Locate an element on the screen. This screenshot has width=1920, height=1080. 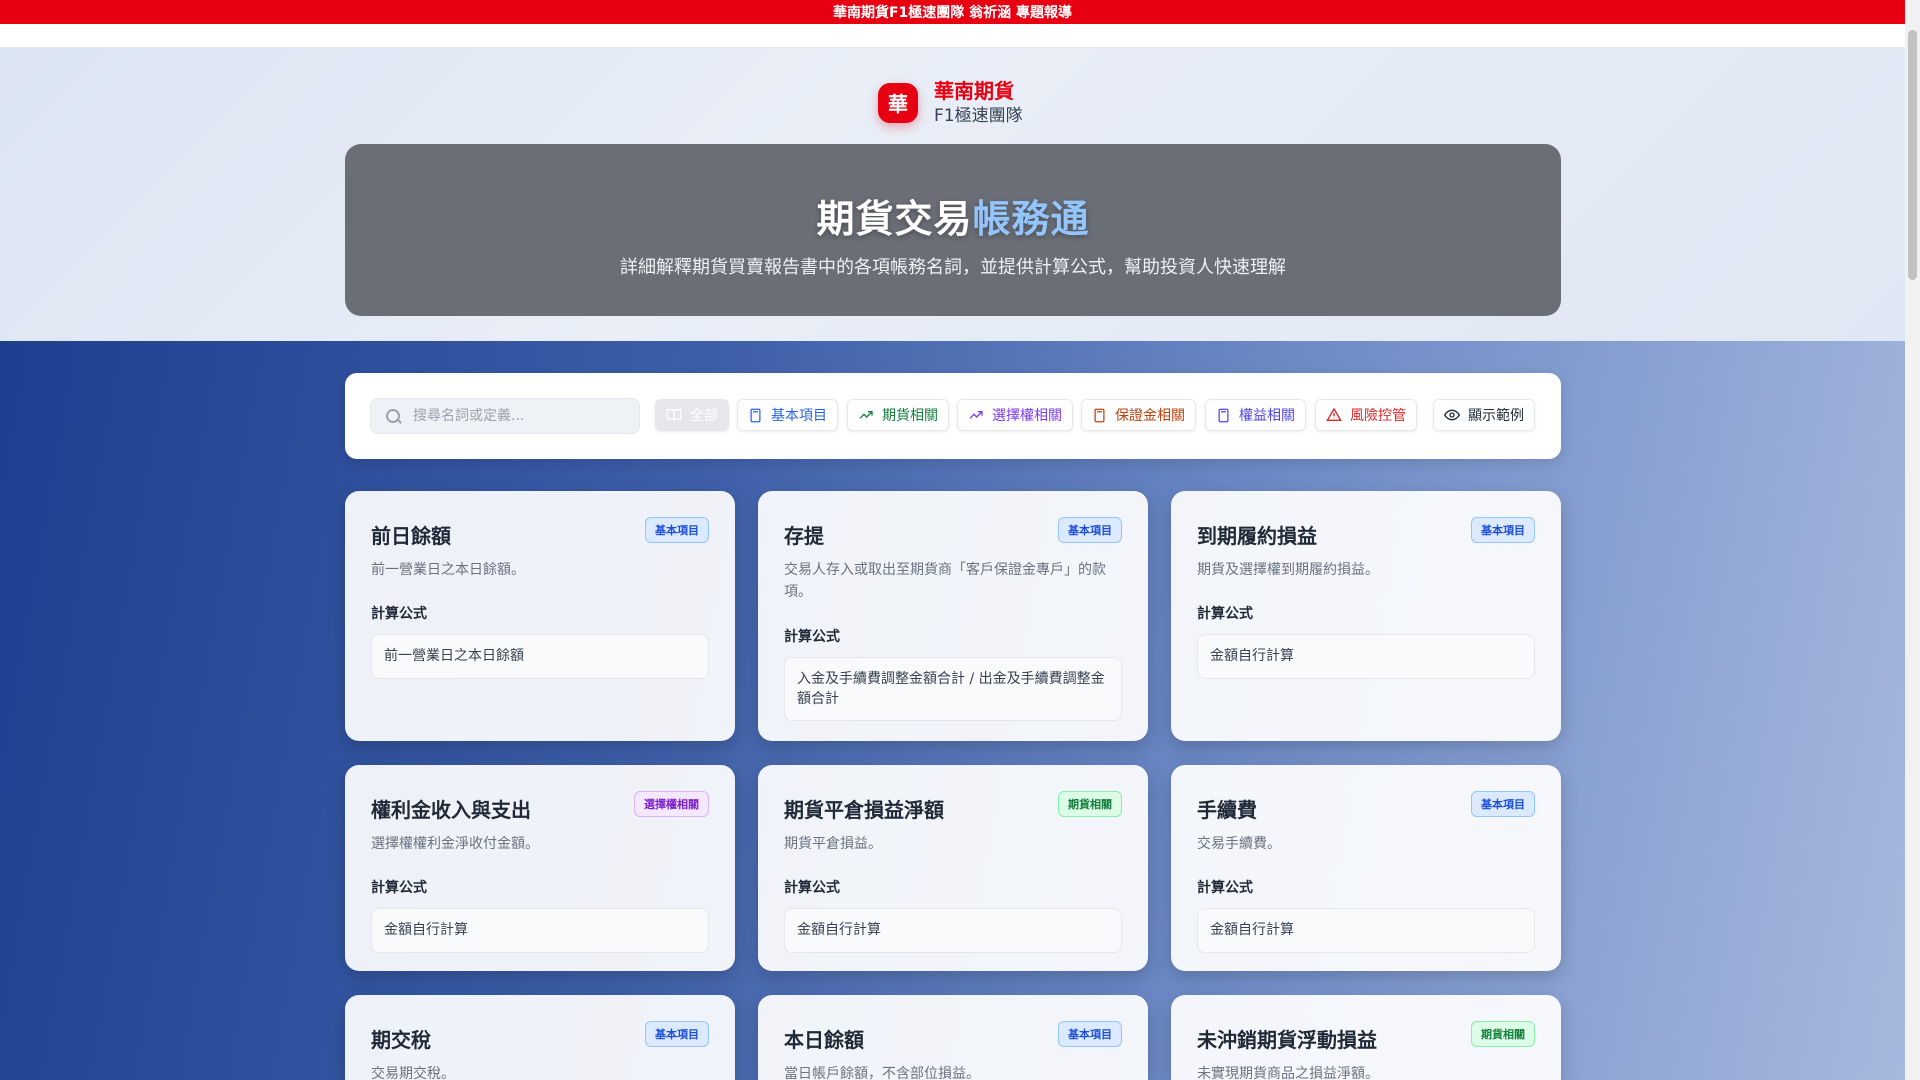
brand-subtitle: F1極速團隊 is located at coordinates (978, 116).